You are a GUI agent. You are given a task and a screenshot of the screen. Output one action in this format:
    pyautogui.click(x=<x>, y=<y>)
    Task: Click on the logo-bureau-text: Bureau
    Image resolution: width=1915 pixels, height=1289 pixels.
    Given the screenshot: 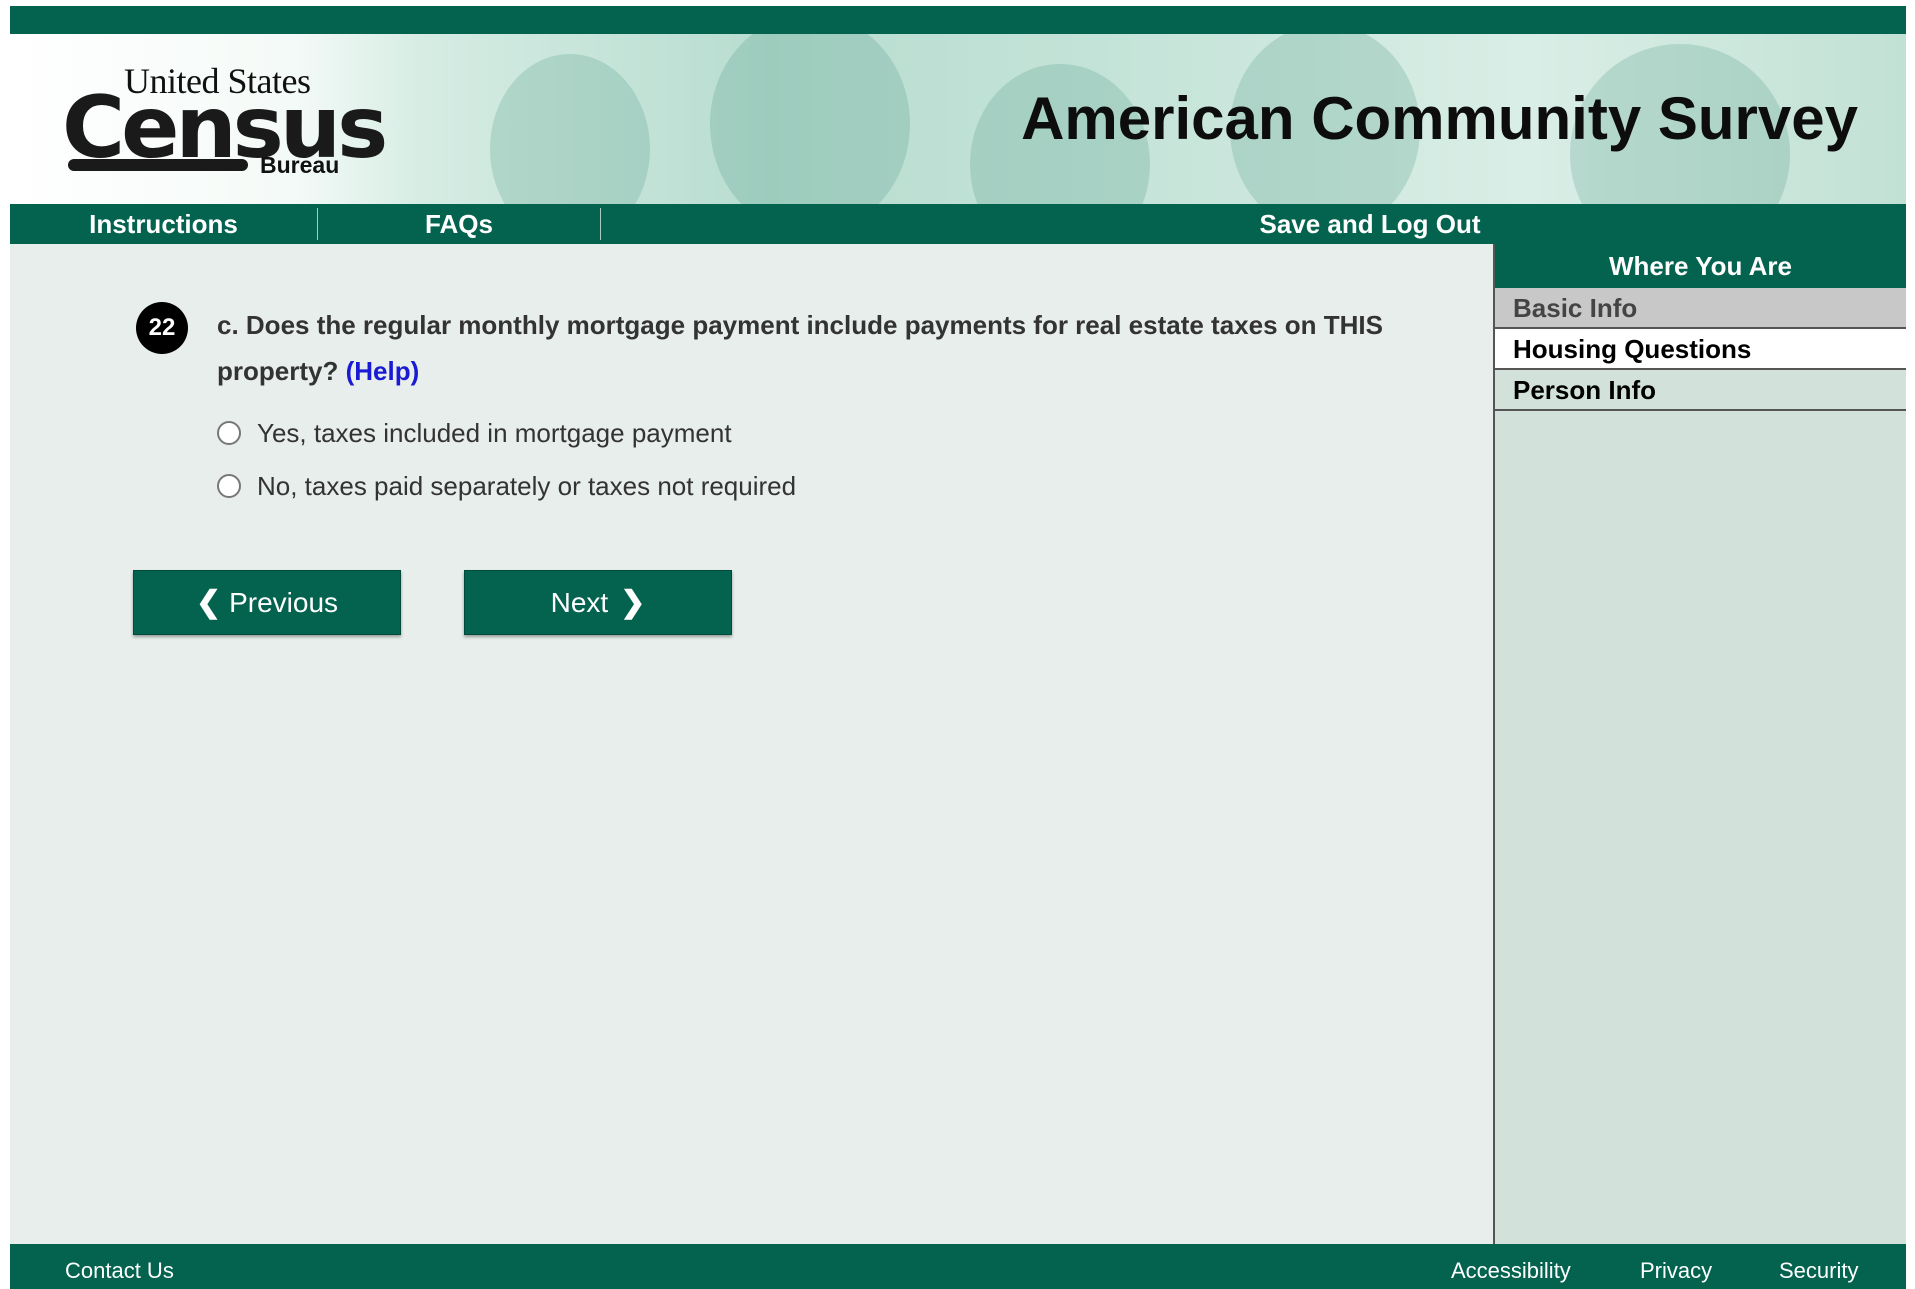 What is the action you would take?
    pyautogui.click(x=300, y=165)
    